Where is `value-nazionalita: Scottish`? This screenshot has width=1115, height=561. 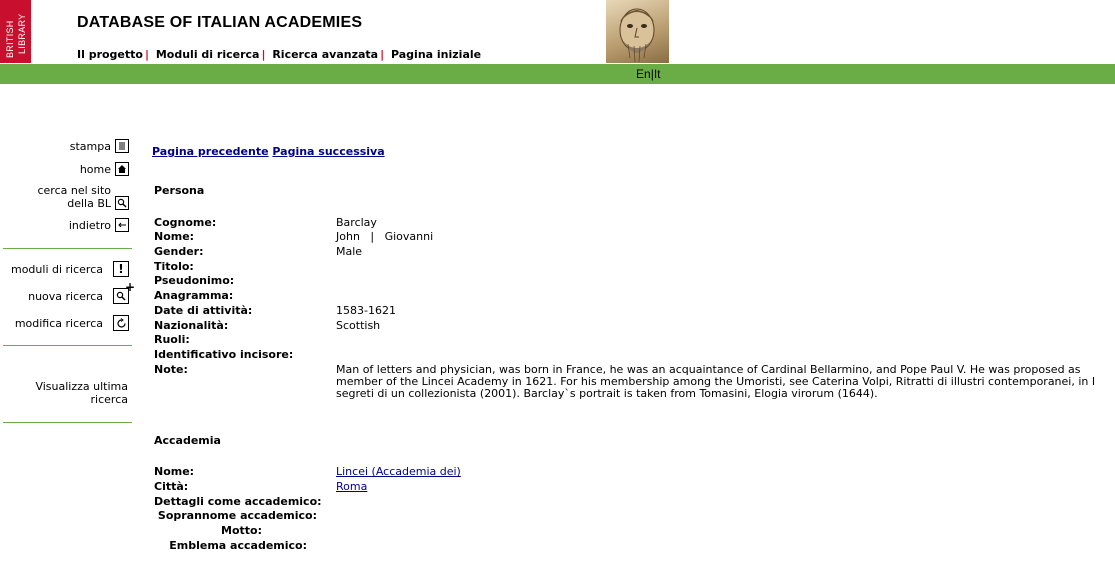
value-nazionalita: Scottish is located at coordinates (358, 325).